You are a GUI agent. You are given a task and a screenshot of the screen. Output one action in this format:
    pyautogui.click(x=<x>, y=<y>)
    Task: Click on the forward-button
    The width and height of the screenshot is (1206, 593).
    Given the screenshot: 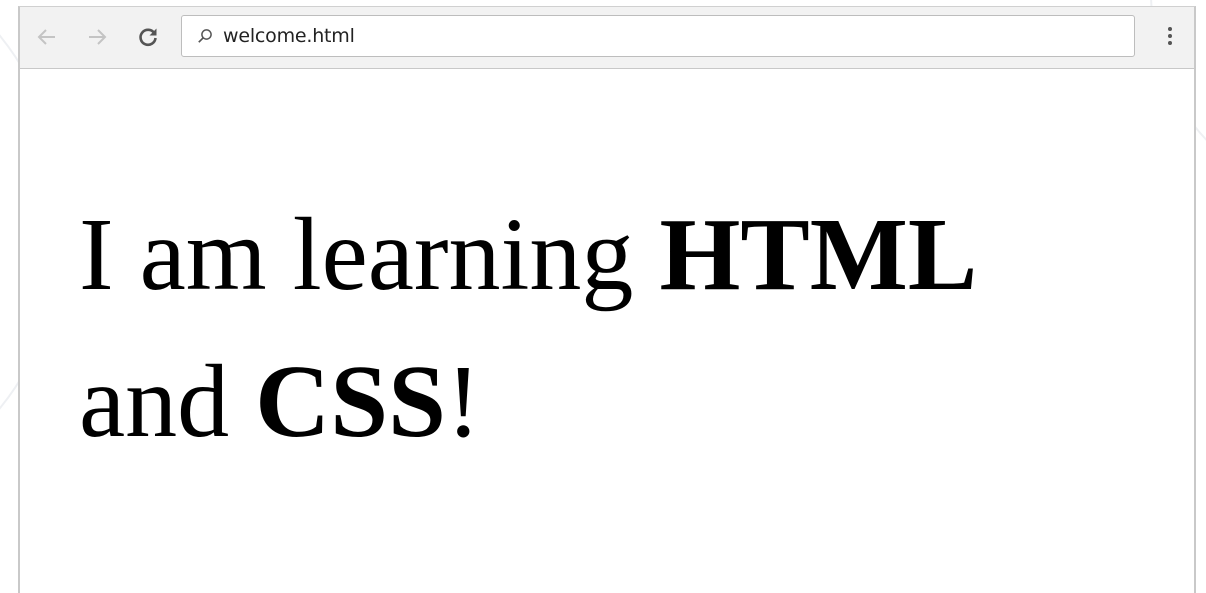 What is the action you would take?
    pyautogui.click(x=97, y=37)
    